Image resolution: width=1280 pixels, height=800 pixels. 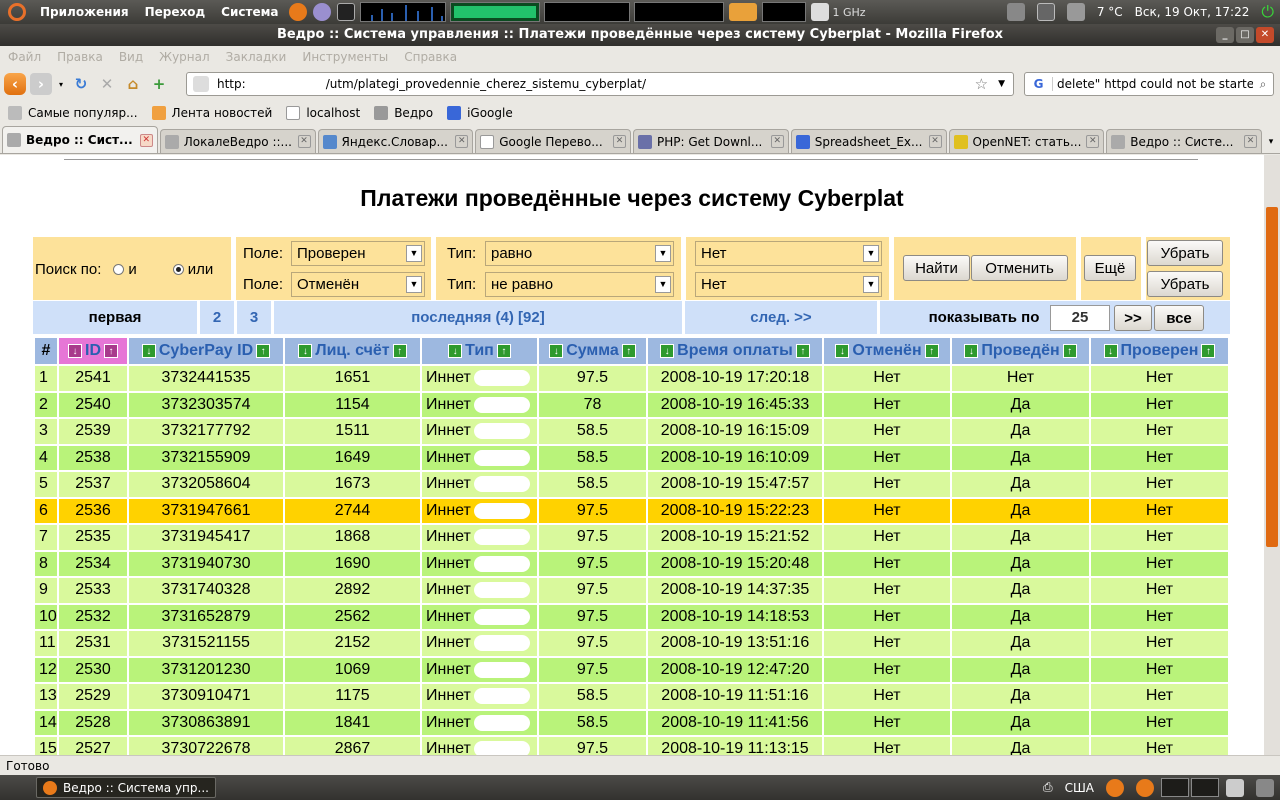 I want to click on firefox-tray-icon, so click(x=1115, y=787).